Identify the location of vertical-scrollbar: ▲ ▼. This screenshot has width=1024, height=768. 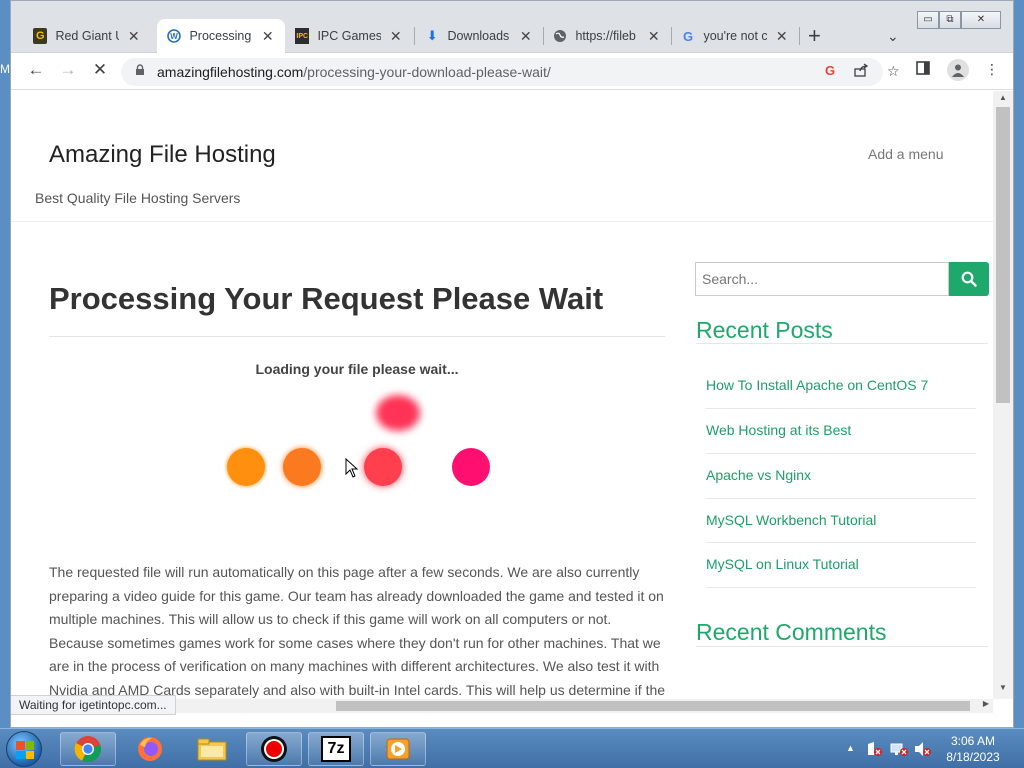
(1003, 395).